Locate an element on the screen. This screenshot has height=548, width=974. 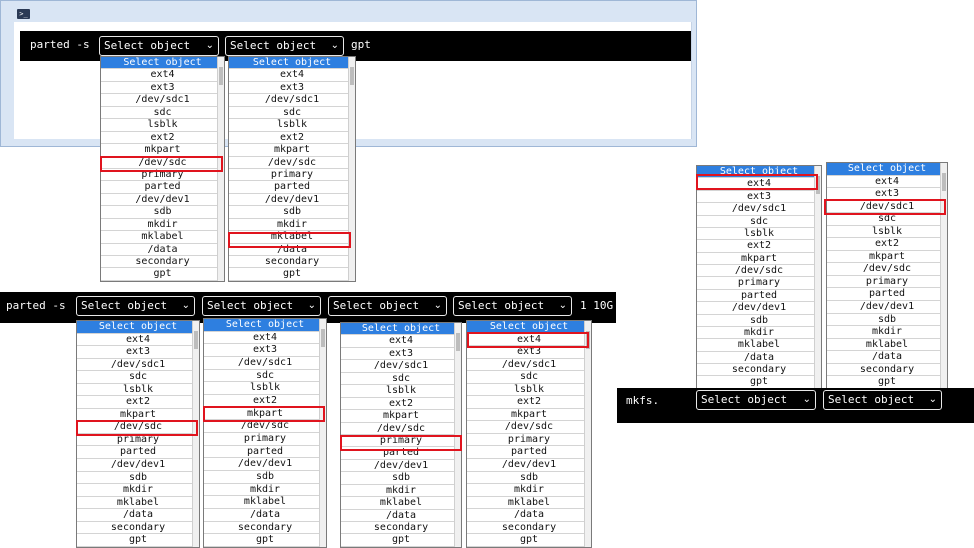
dropdown-option: ext3 is located at coordinates (759, 197).